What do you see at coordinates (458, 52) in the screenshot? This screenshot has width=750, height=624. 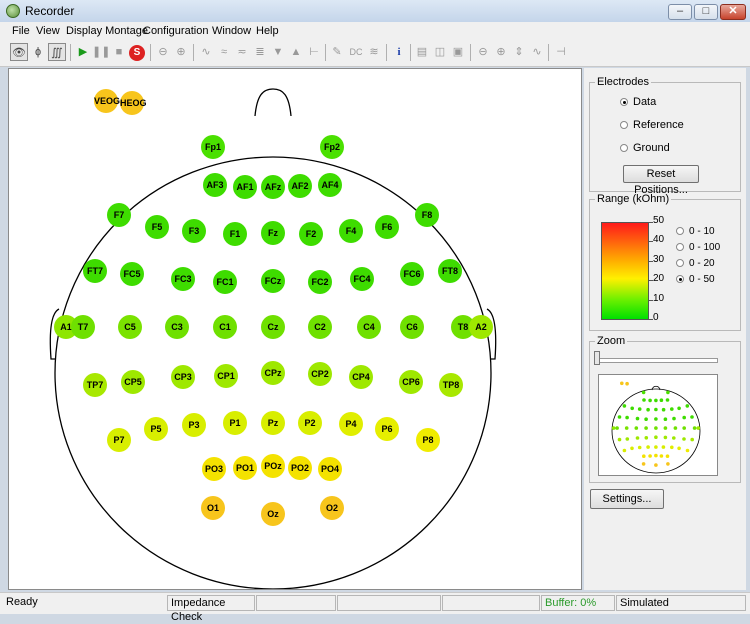 I see `layout-3-icon: ▣` at bounding box center [458, 52].